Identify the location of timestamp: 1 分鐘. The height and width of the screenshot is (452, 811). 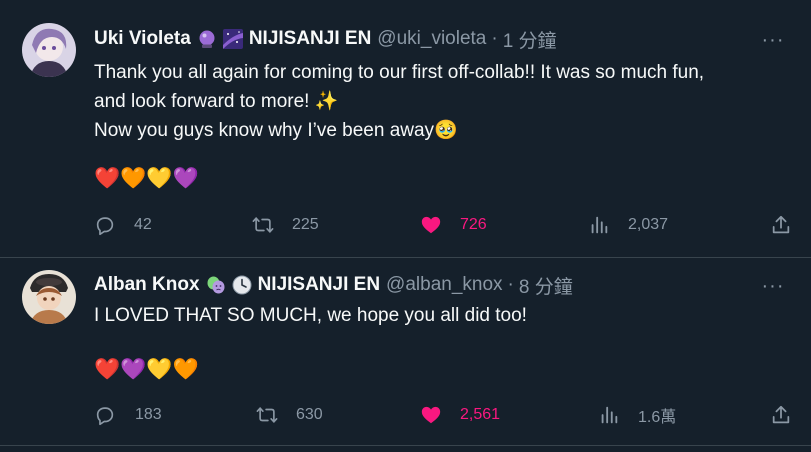
(530, 39).